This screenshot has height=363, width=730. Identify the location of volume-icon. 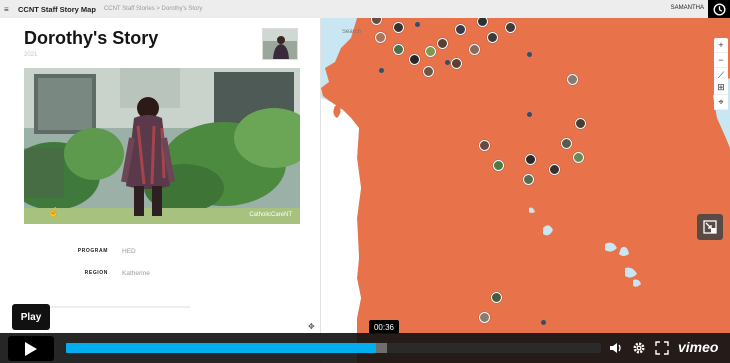
(616, 348).